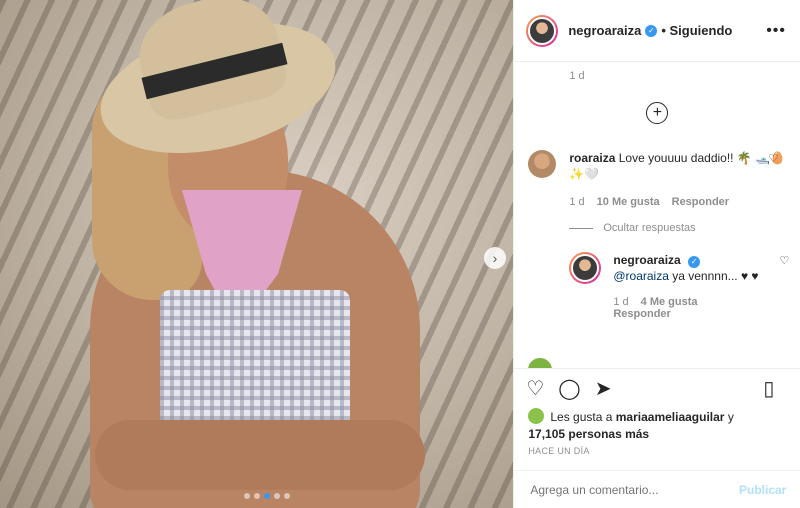  Describe the element at coordinates (559, 451) in the screenshot. I see `post-timestamp: HACE UN DÍA` at that location.